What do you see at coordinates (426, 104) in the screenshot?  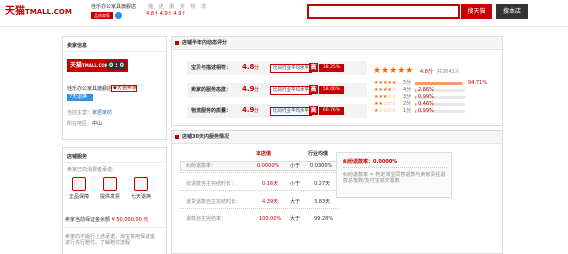 I see `dist-percent: 0.46%` at bounding box center [426, 104].